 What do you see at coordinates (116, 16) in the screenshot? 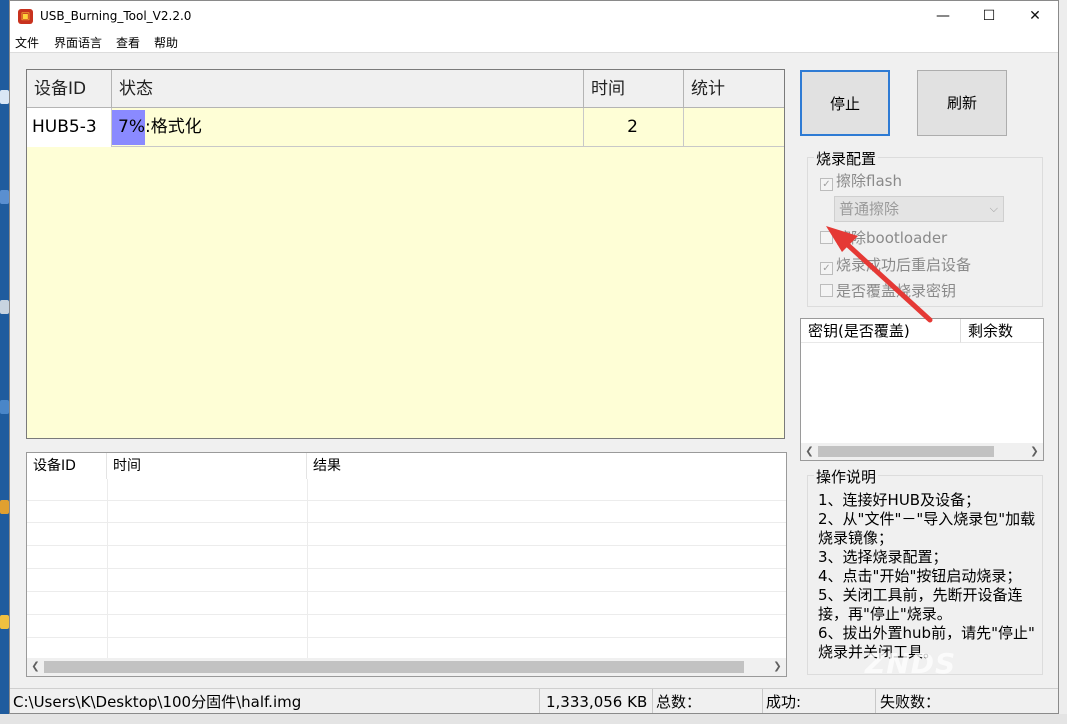
I see `window-title: USB_Burning_Tool_V2.2.0` at bounding box center [116, 16].